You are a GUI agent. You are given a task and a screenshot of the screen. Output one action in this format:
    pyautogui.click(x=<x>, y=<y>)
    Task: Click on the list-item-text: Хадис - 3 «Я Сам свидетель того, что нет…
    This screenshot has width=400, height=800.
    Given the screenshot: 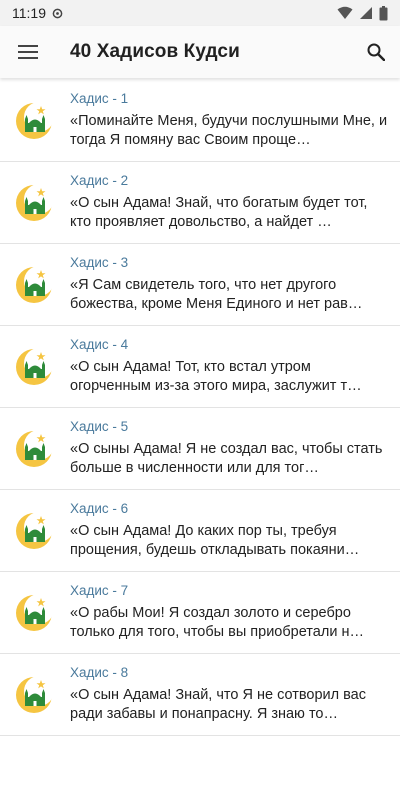 What is the action you would take?
    pyautogui.click(x=229, y=284)
    